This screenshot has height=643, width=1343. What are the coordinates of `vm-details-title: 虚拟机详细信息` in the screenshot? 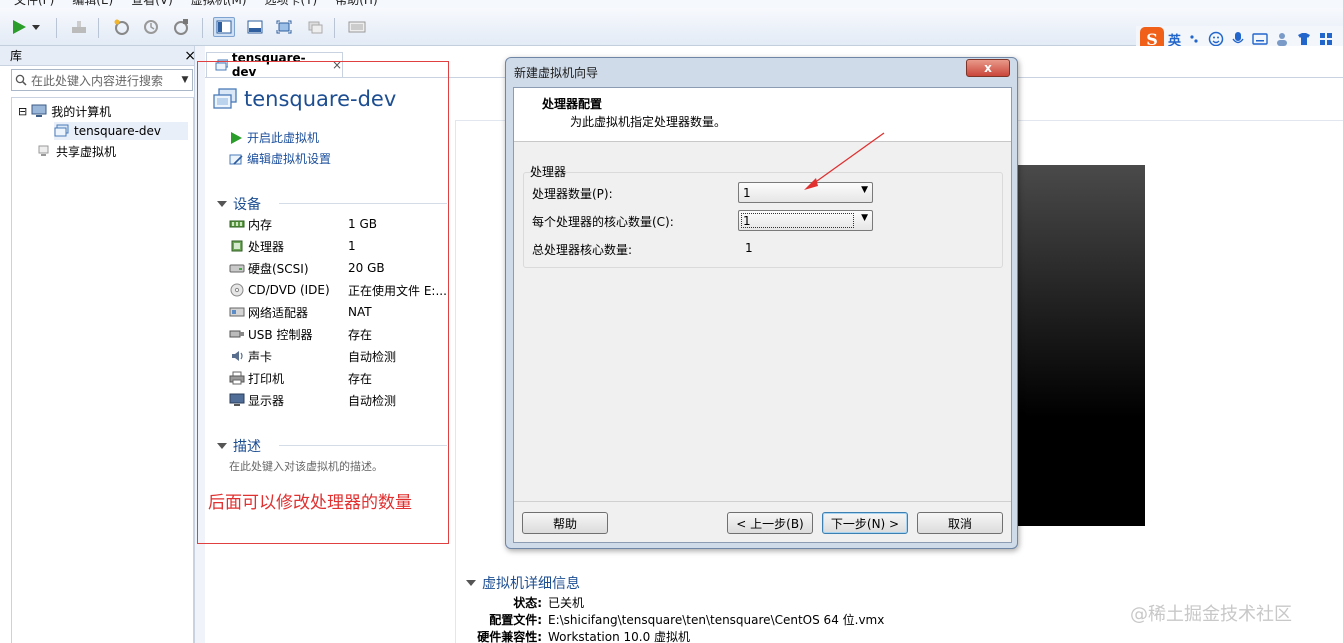 It's located at (531, 584).